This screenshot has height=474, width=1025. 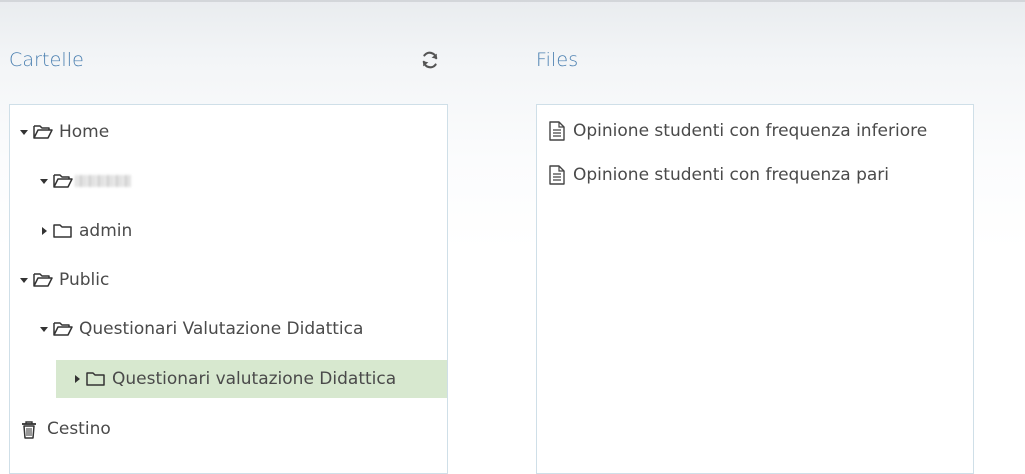 What do you see at coordinates (229, 429) in the screenshot?
I see `tree-item-trash: Cestino` at bounding box center [229, 429].